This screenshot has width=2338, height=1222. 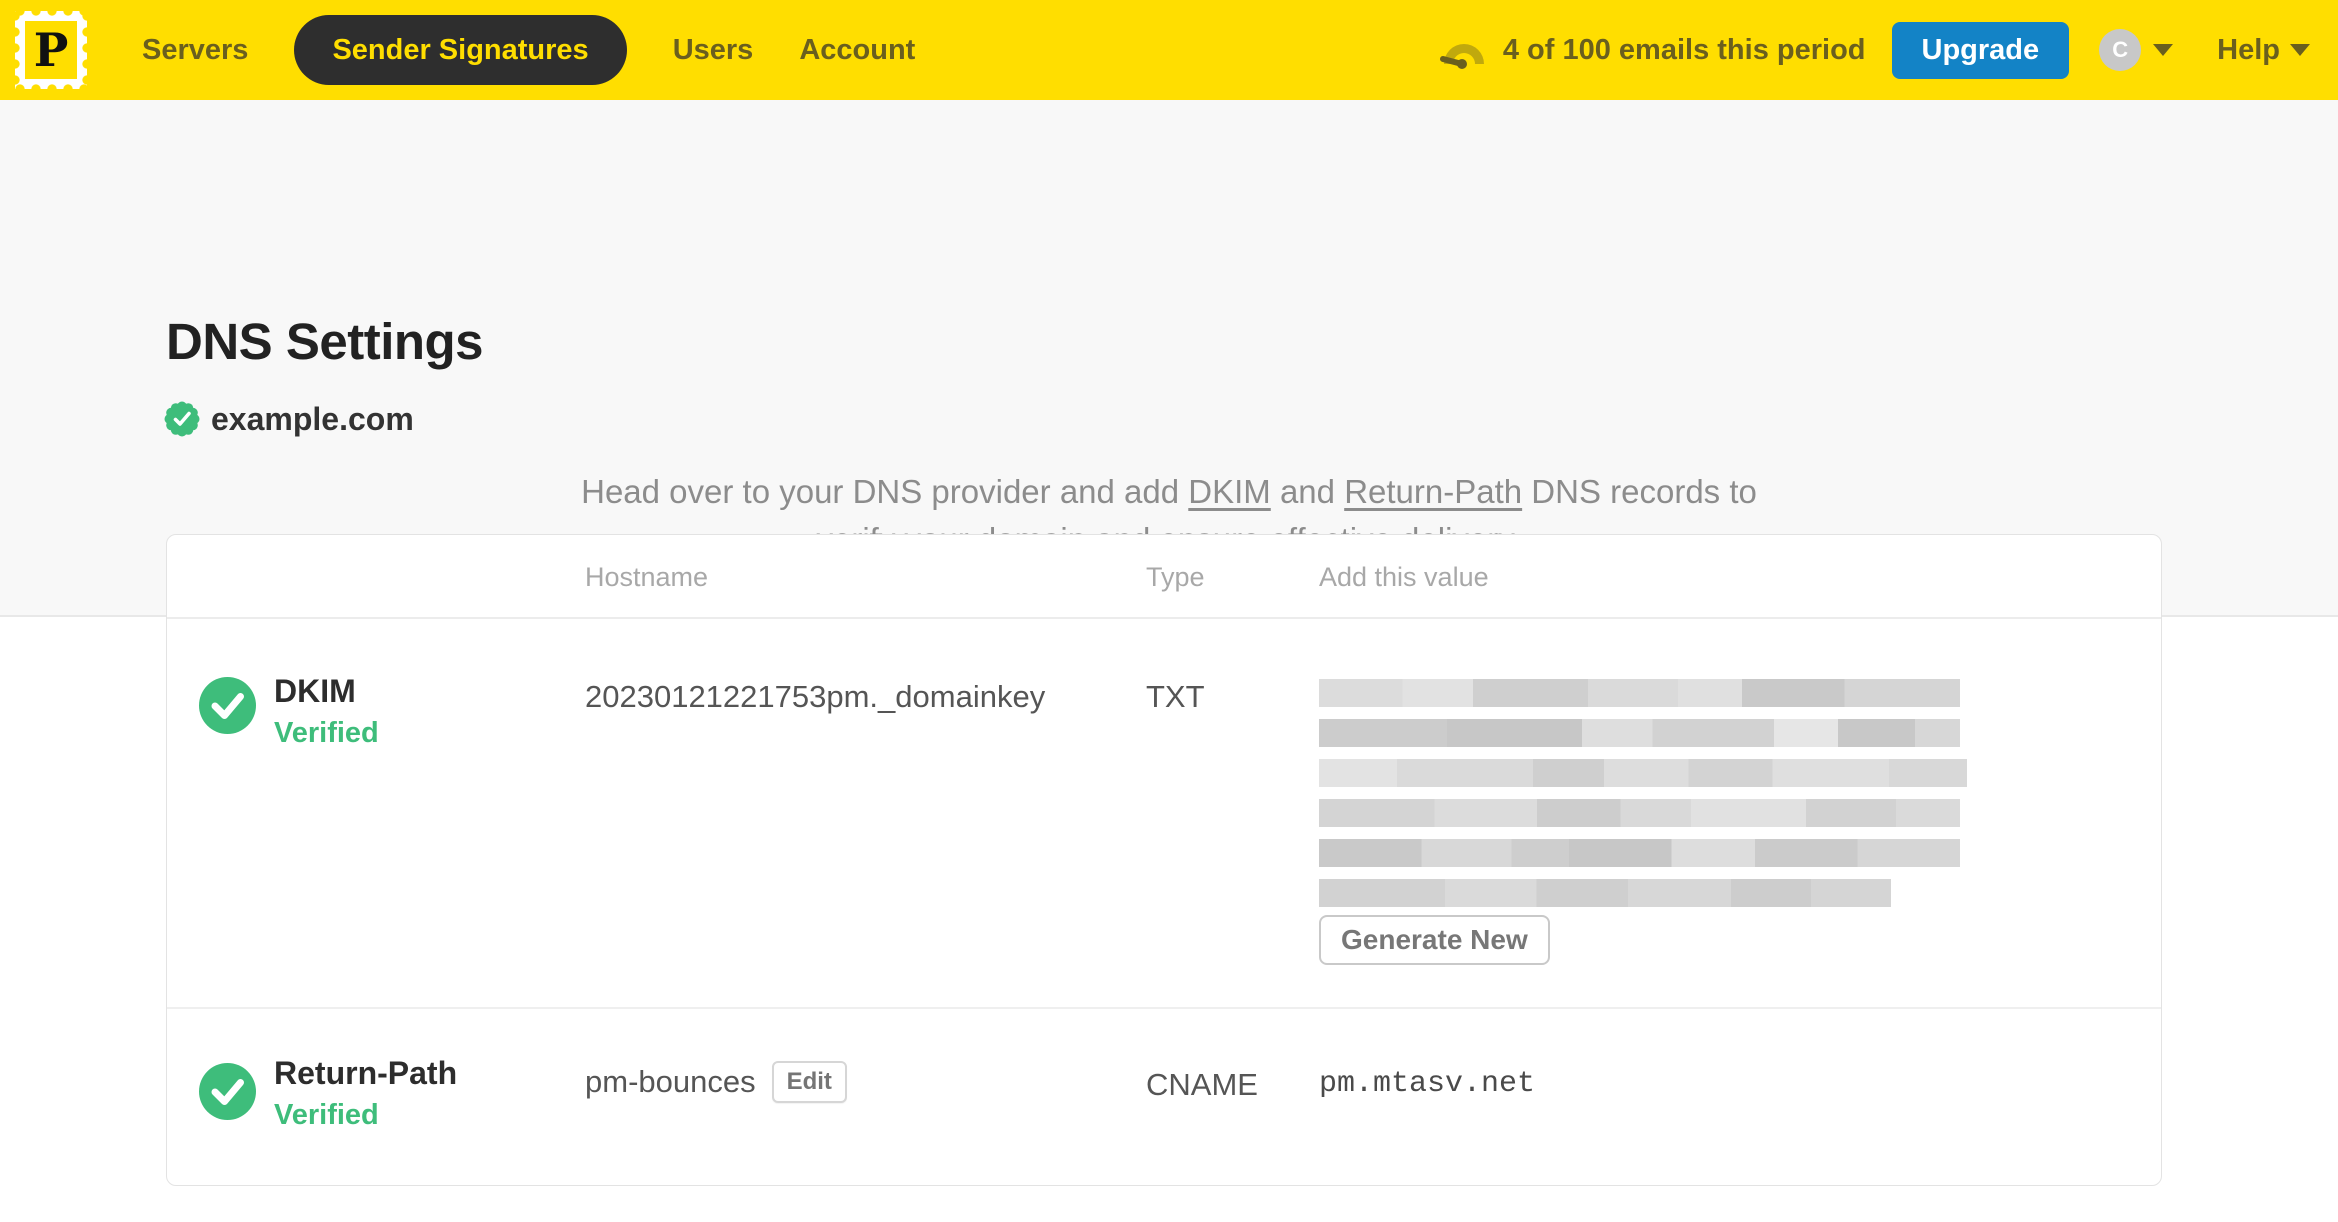 What do you see at coordinates (1175, 576) in the screenshot?
I see `col-header-type: Type` at bounding box center [1175, 576].